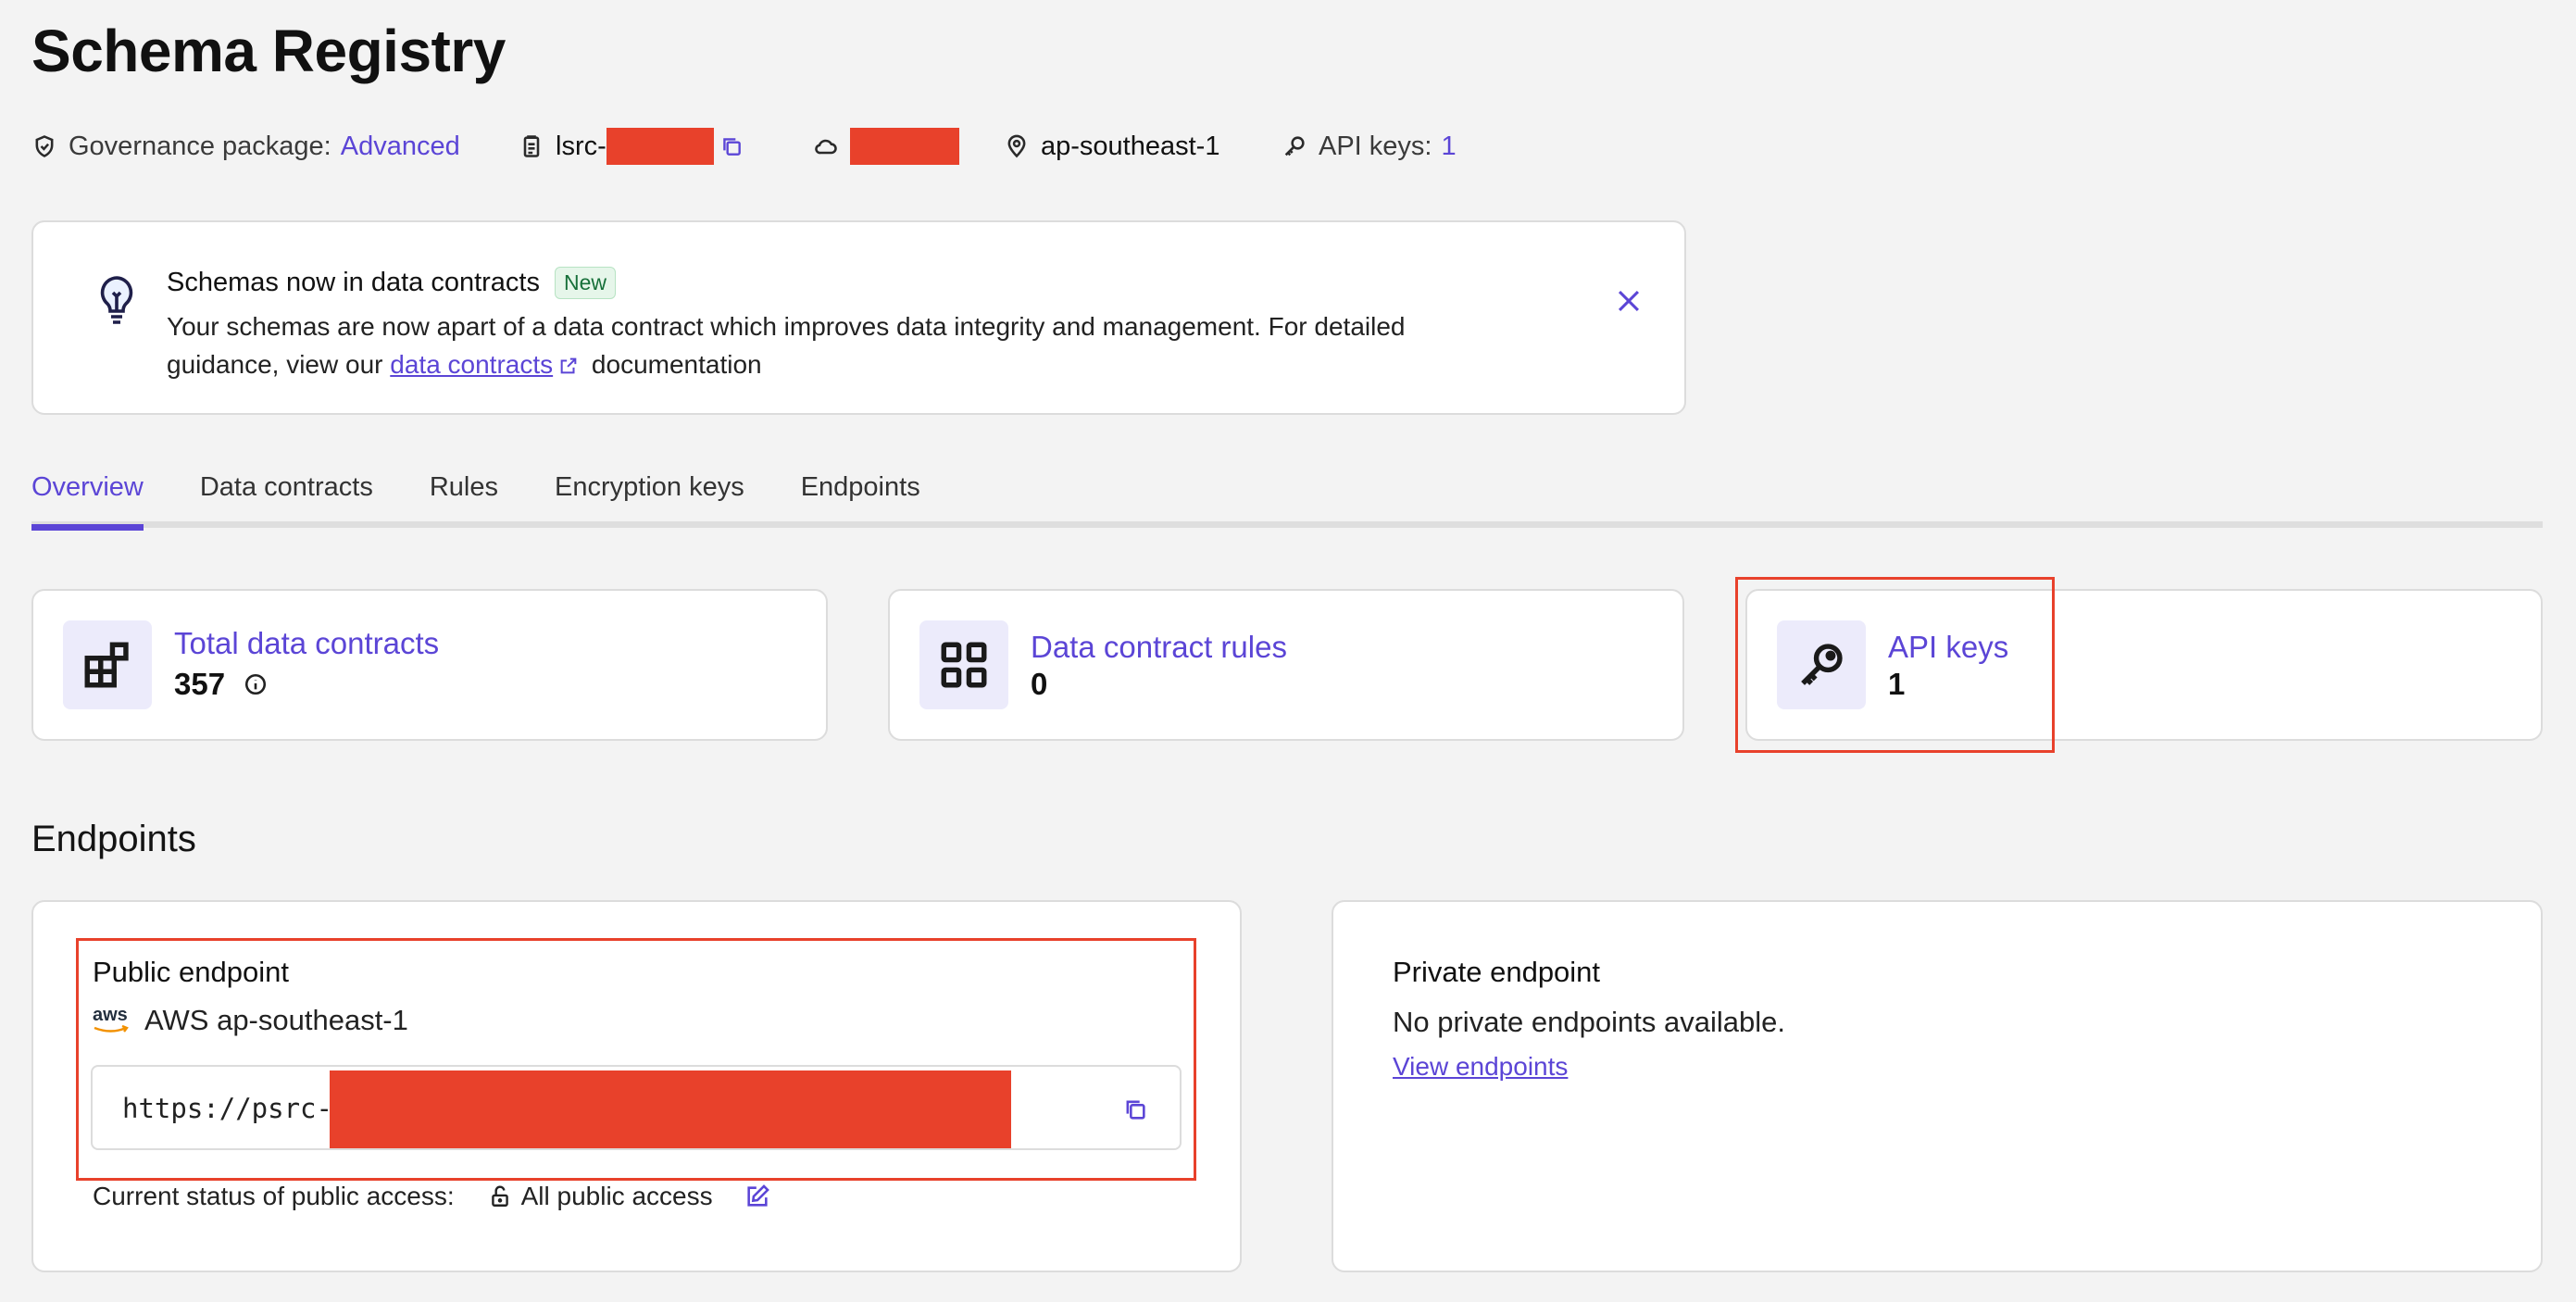  I want to click on location-pin-icon, so click(1017, 146).